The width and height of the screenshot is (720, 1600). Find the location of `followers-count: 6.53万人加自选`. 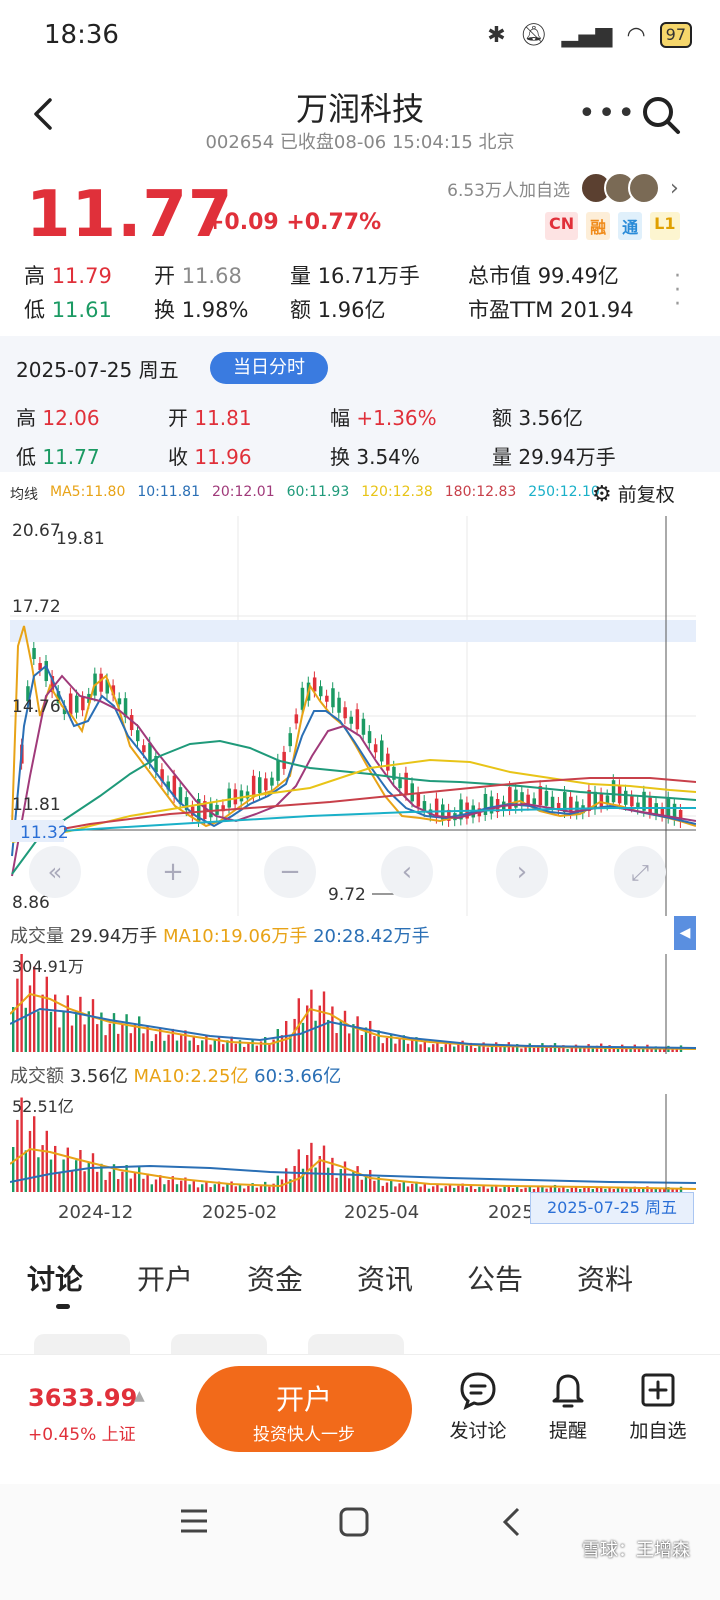

followers-count: 6.53万人加自选 is located at coordinates (508, 188).